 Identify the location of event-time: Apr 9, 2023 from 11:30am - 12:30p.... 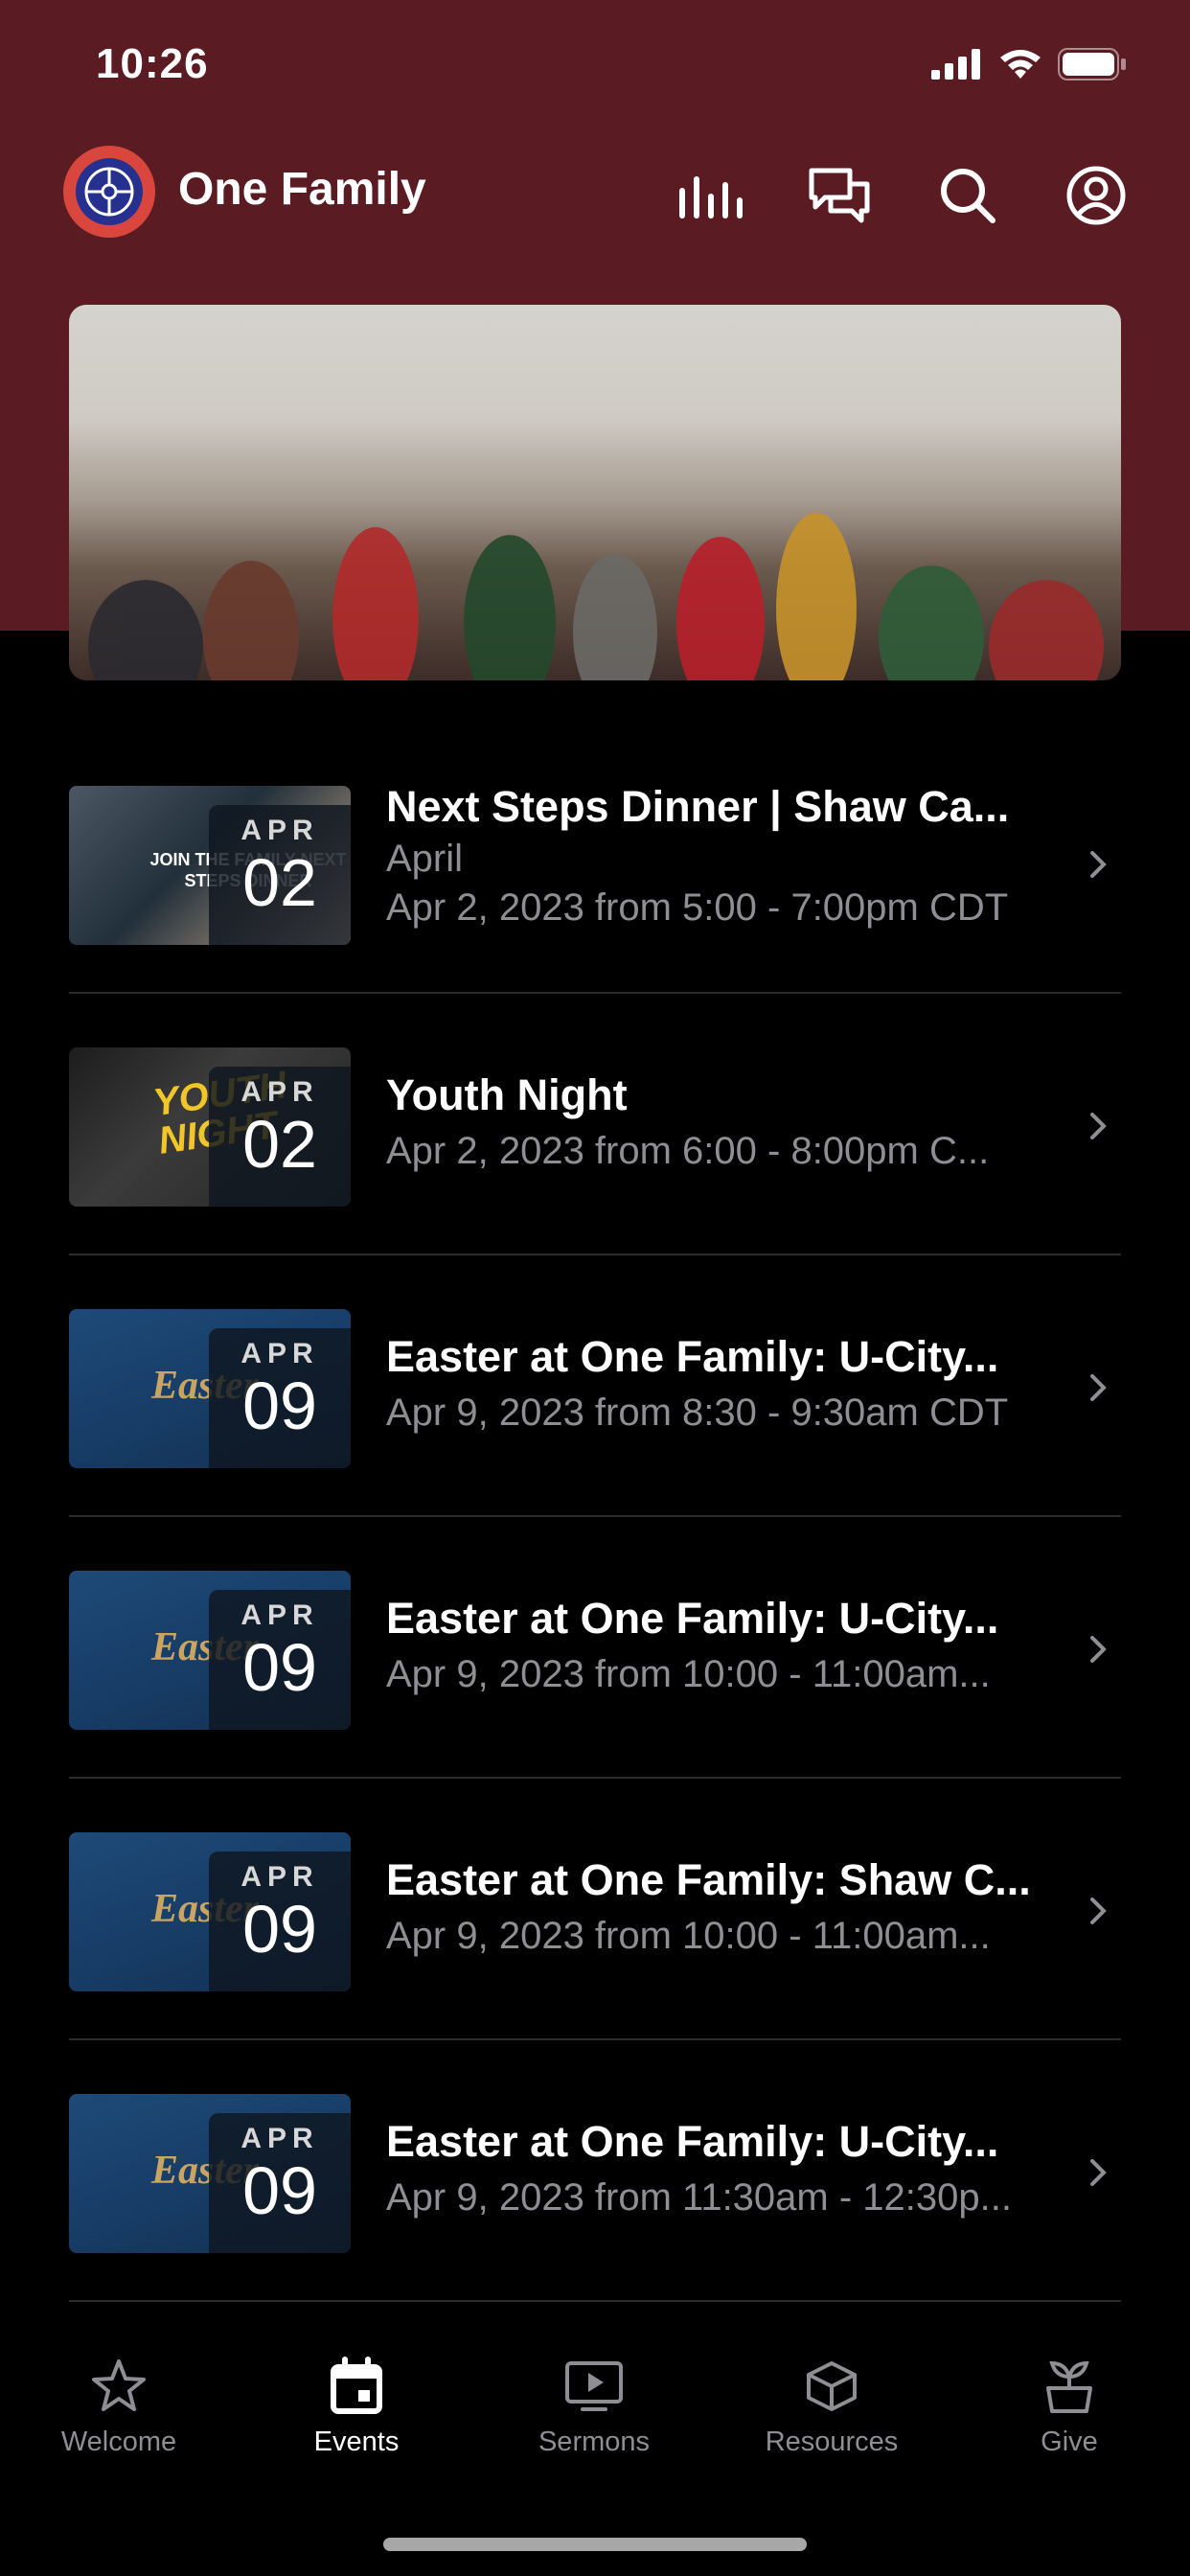
(699, 2197).